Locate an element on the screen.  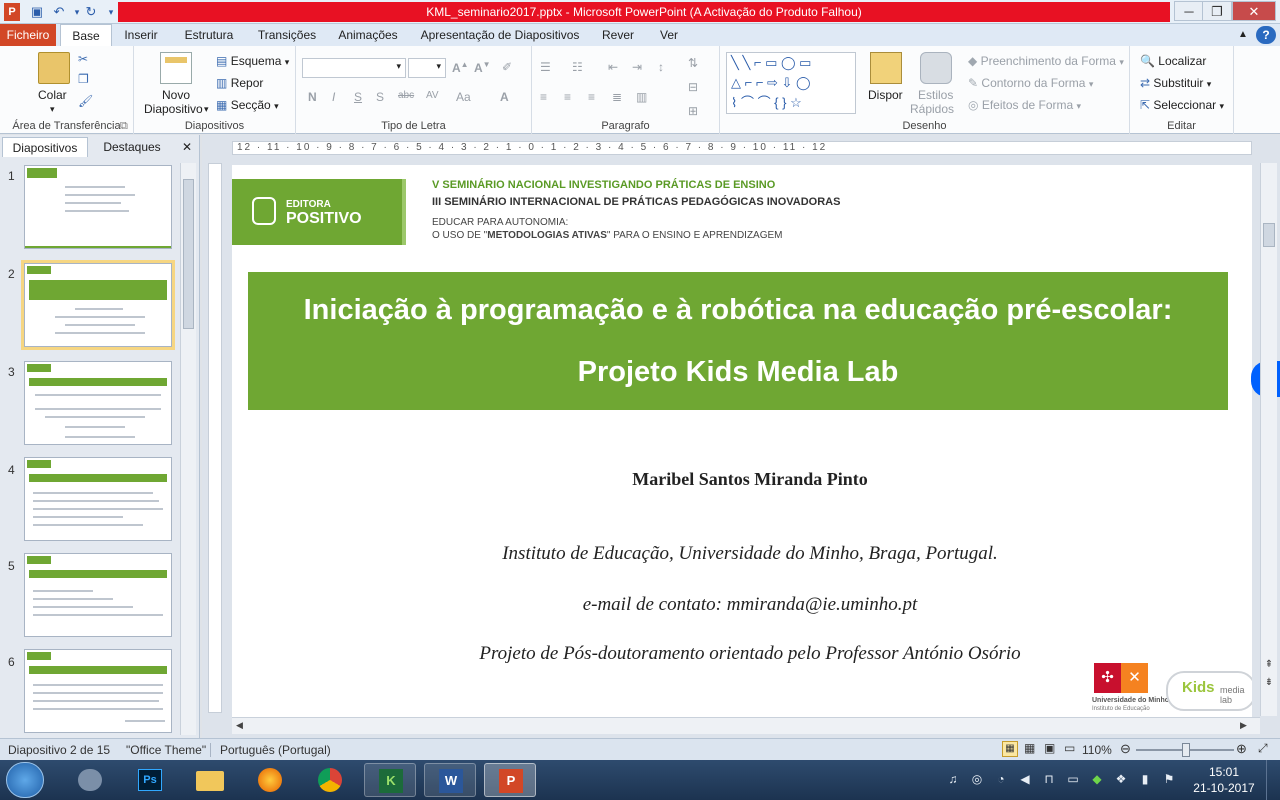
panel-scrollbar is located at coordinates (188, 449).